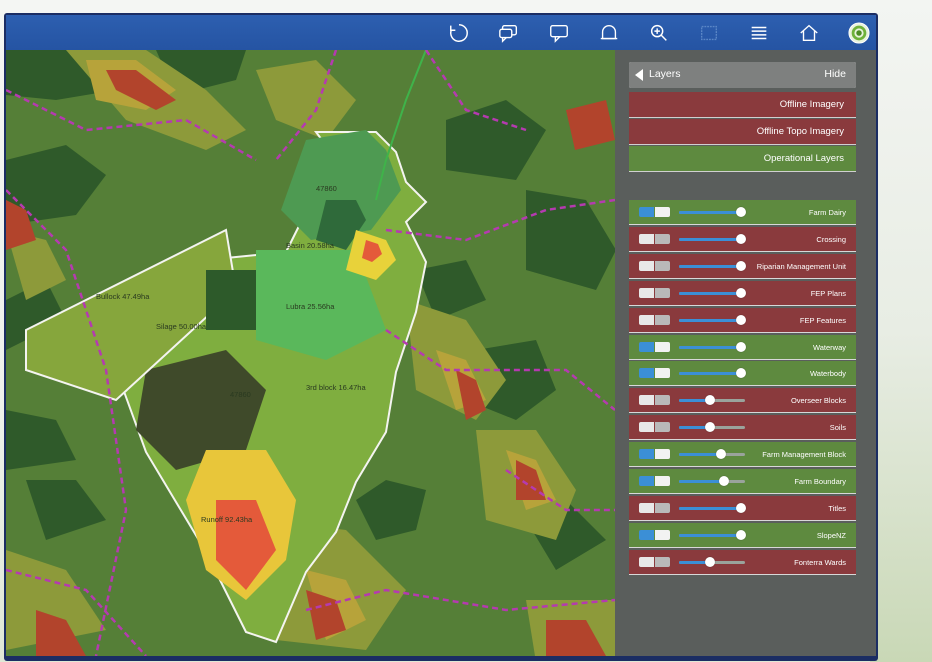 The width and height of the screenshot is (932, 662). Describe the element at coordinates (822, 320) in the screenshot. I see `layer-label: FEP Features` at that location.